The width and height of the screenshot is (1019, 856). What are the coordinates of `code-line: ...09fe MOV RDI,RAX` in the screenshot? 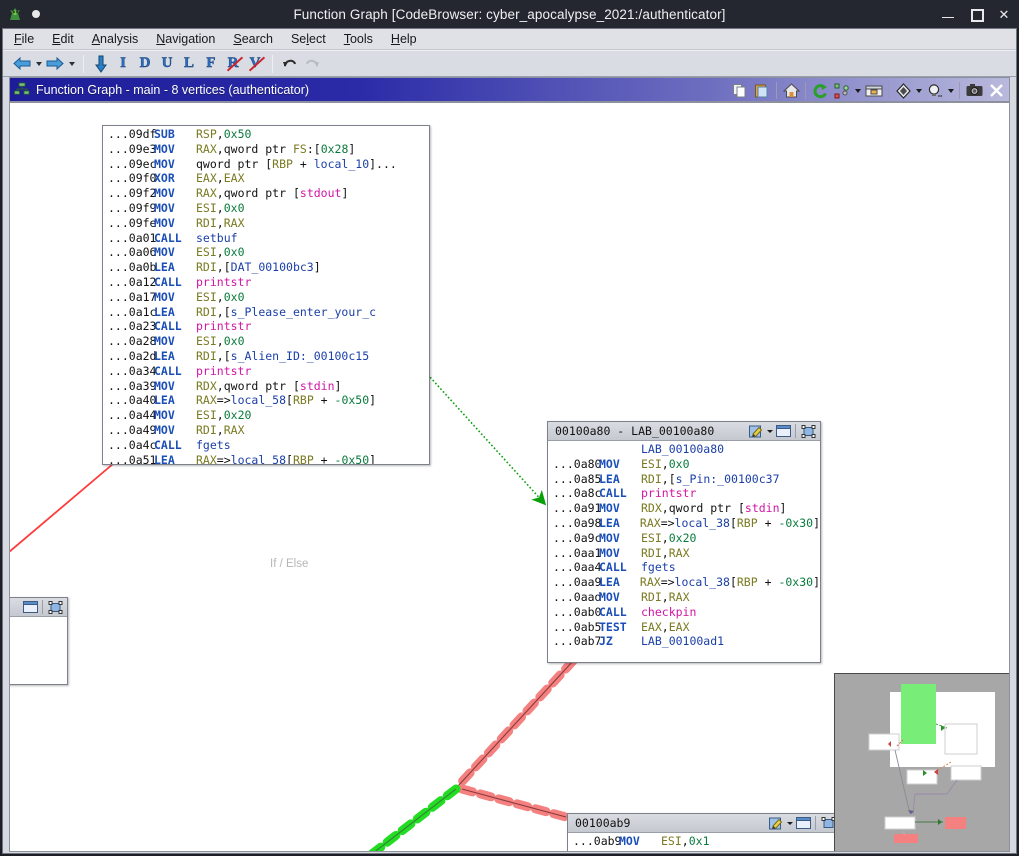 It's located at (266, 223).